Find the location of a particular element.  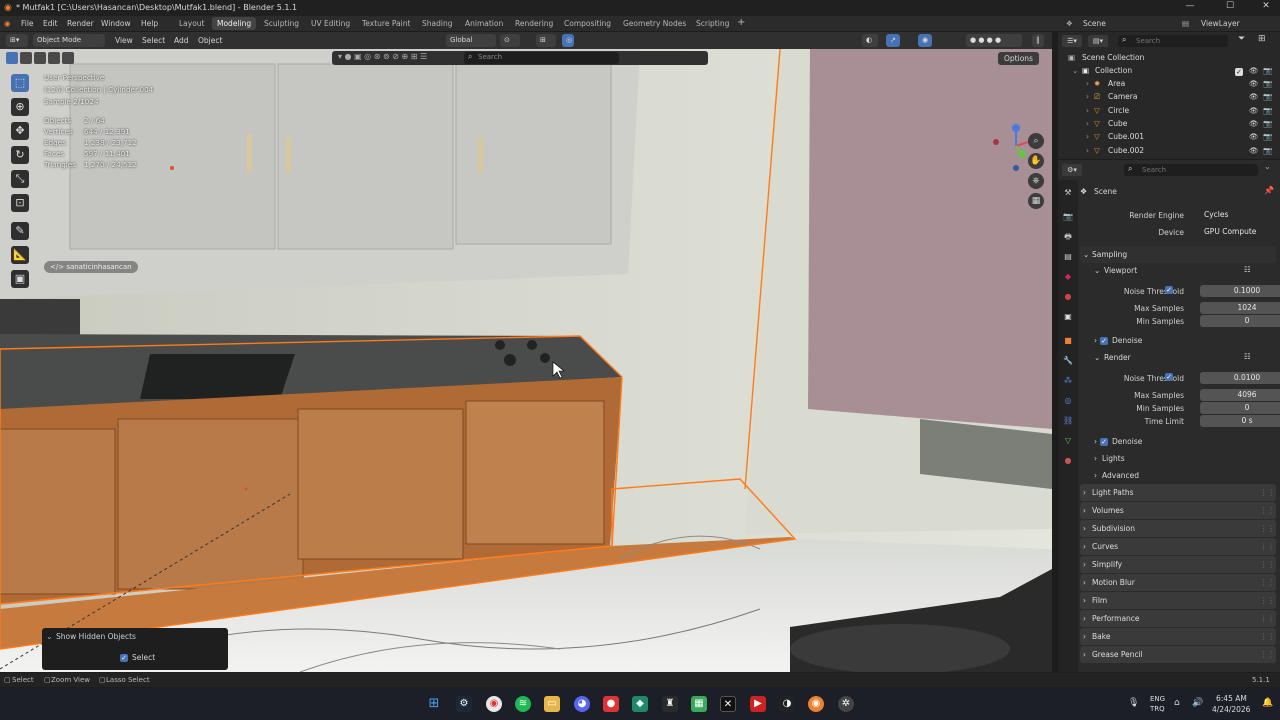

panel-section-header: › Curves ⋮⋮ is located at coordinates (1178, 546).